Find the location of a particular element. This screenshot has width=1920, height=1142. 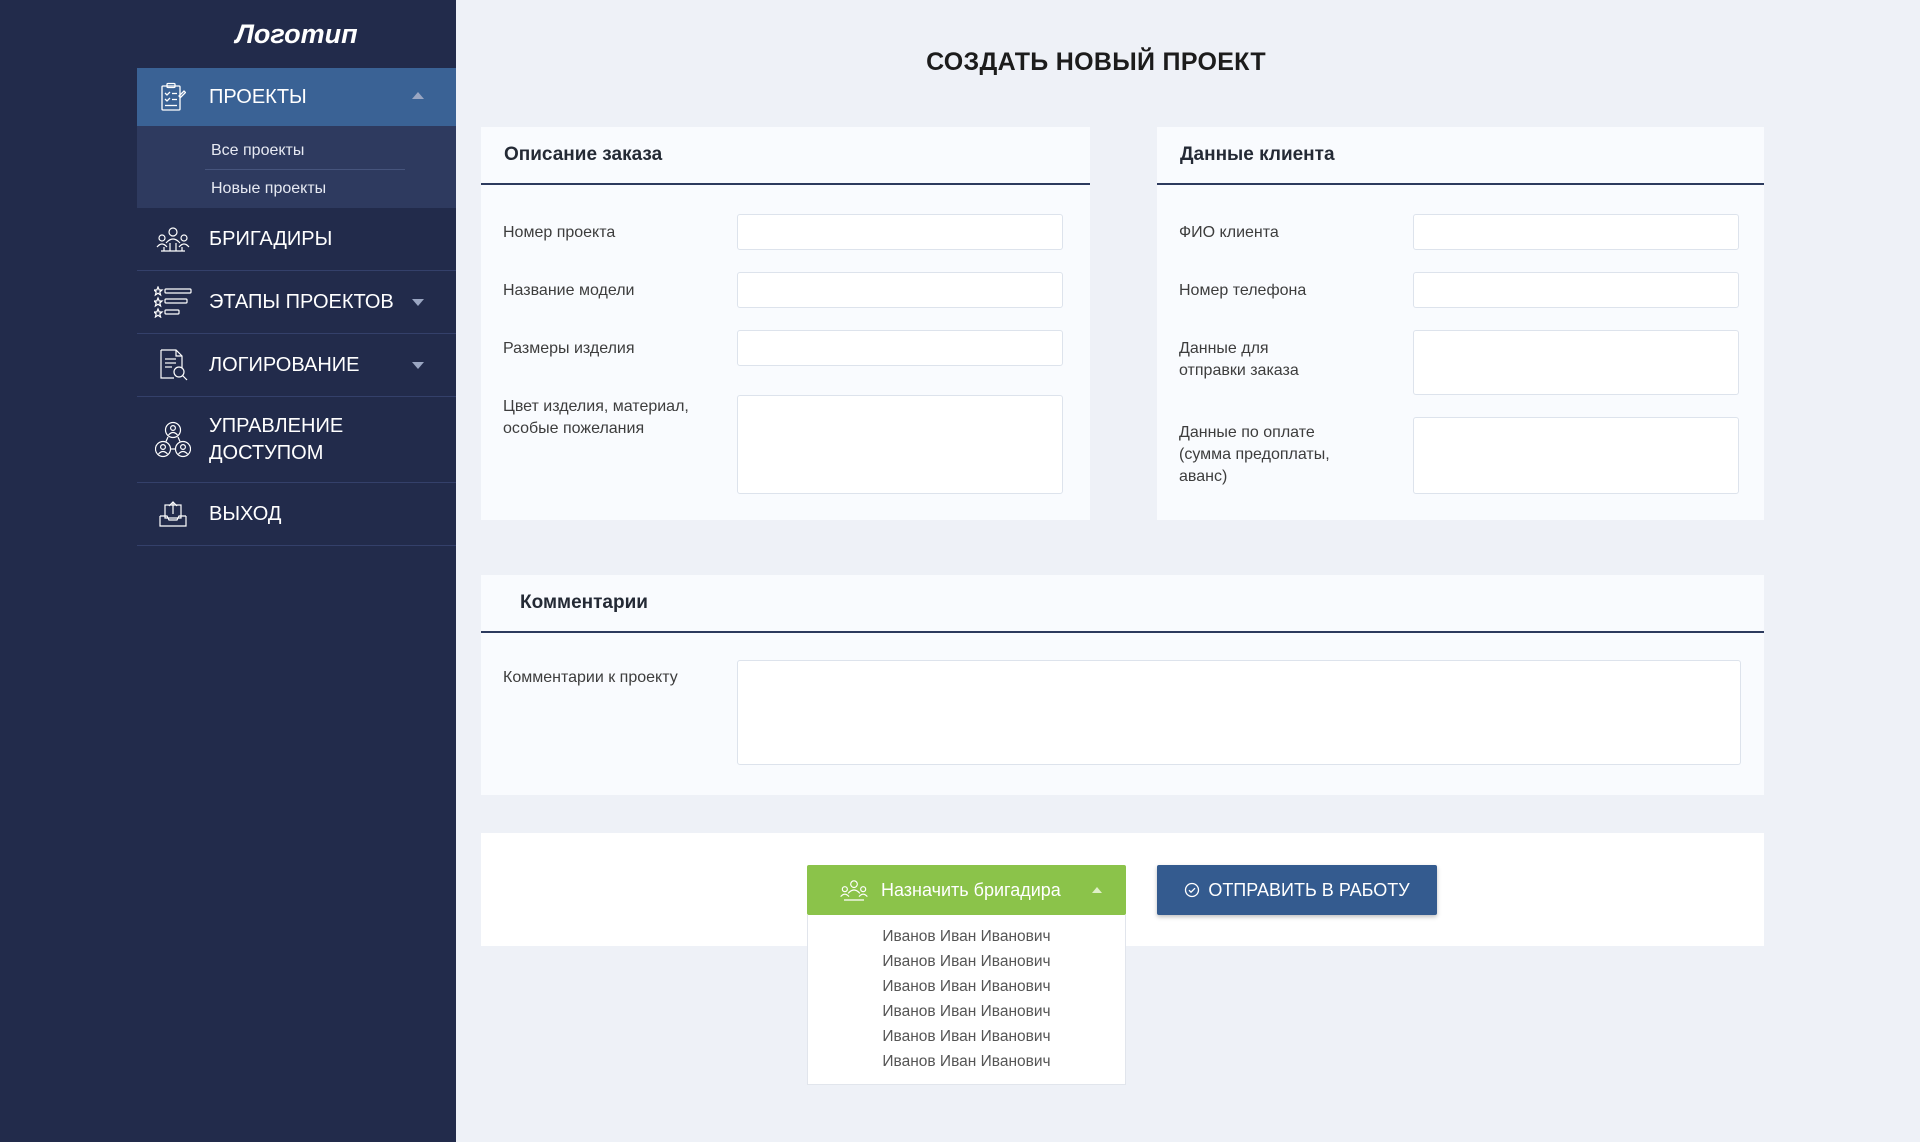

check-circle-icon is located at coordinates (1192, 890).